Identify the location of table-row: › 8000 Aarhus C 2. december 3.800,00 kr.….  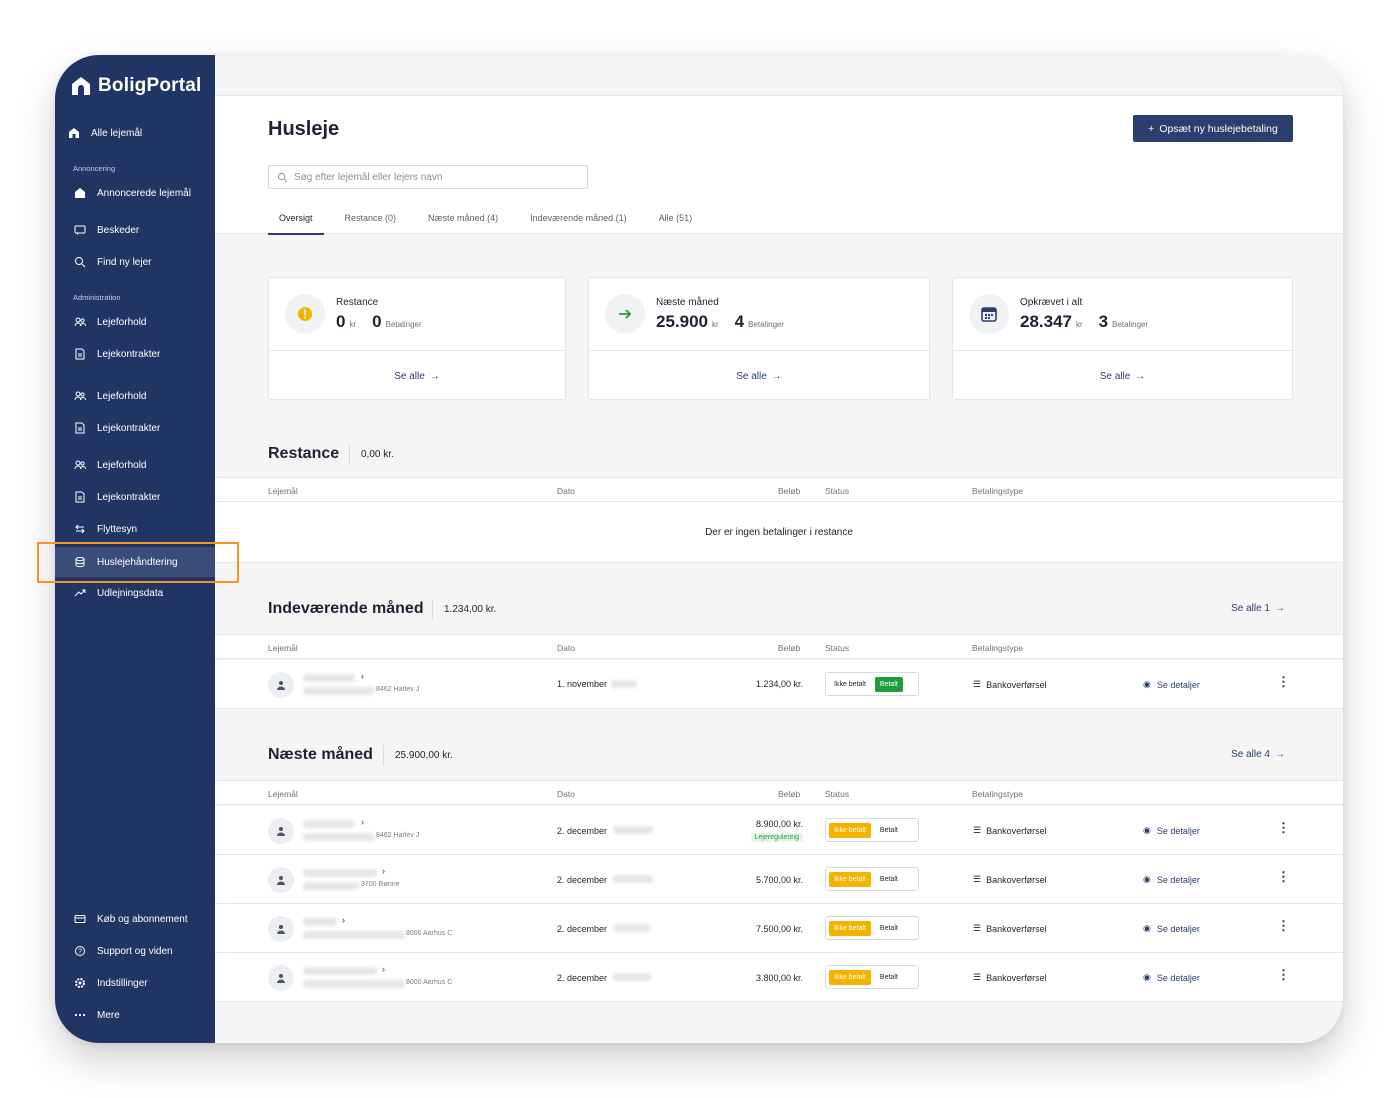
(779, 977).